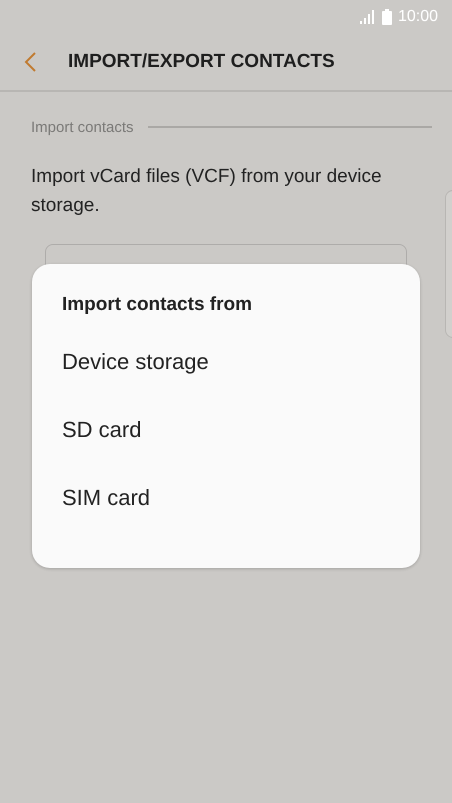  What do you see at coordinates (387, 17) in the screenshot?
I see `battery-icon` at bounding box center [387, 17].